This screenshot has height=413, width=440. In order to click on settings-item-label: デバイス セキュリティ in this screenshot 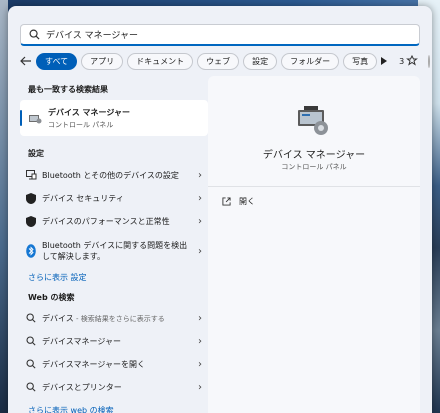, I will do `click(83, 198)`.